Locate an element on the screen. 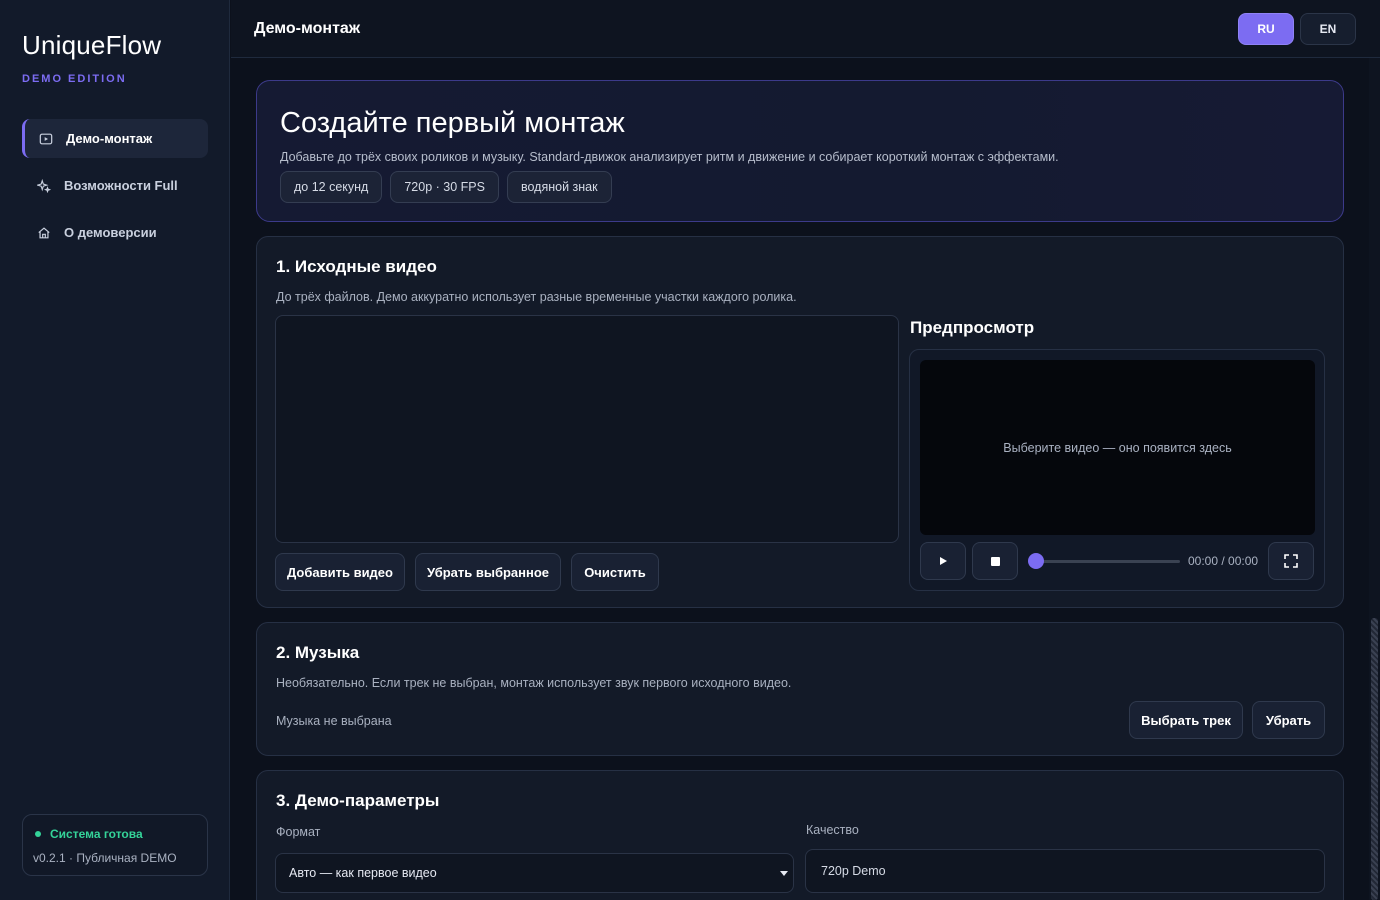 Image resolution: width=1380 pixels, height=900 pixels. page-title: Демо-монтаж is located at coordinates (307, 28).